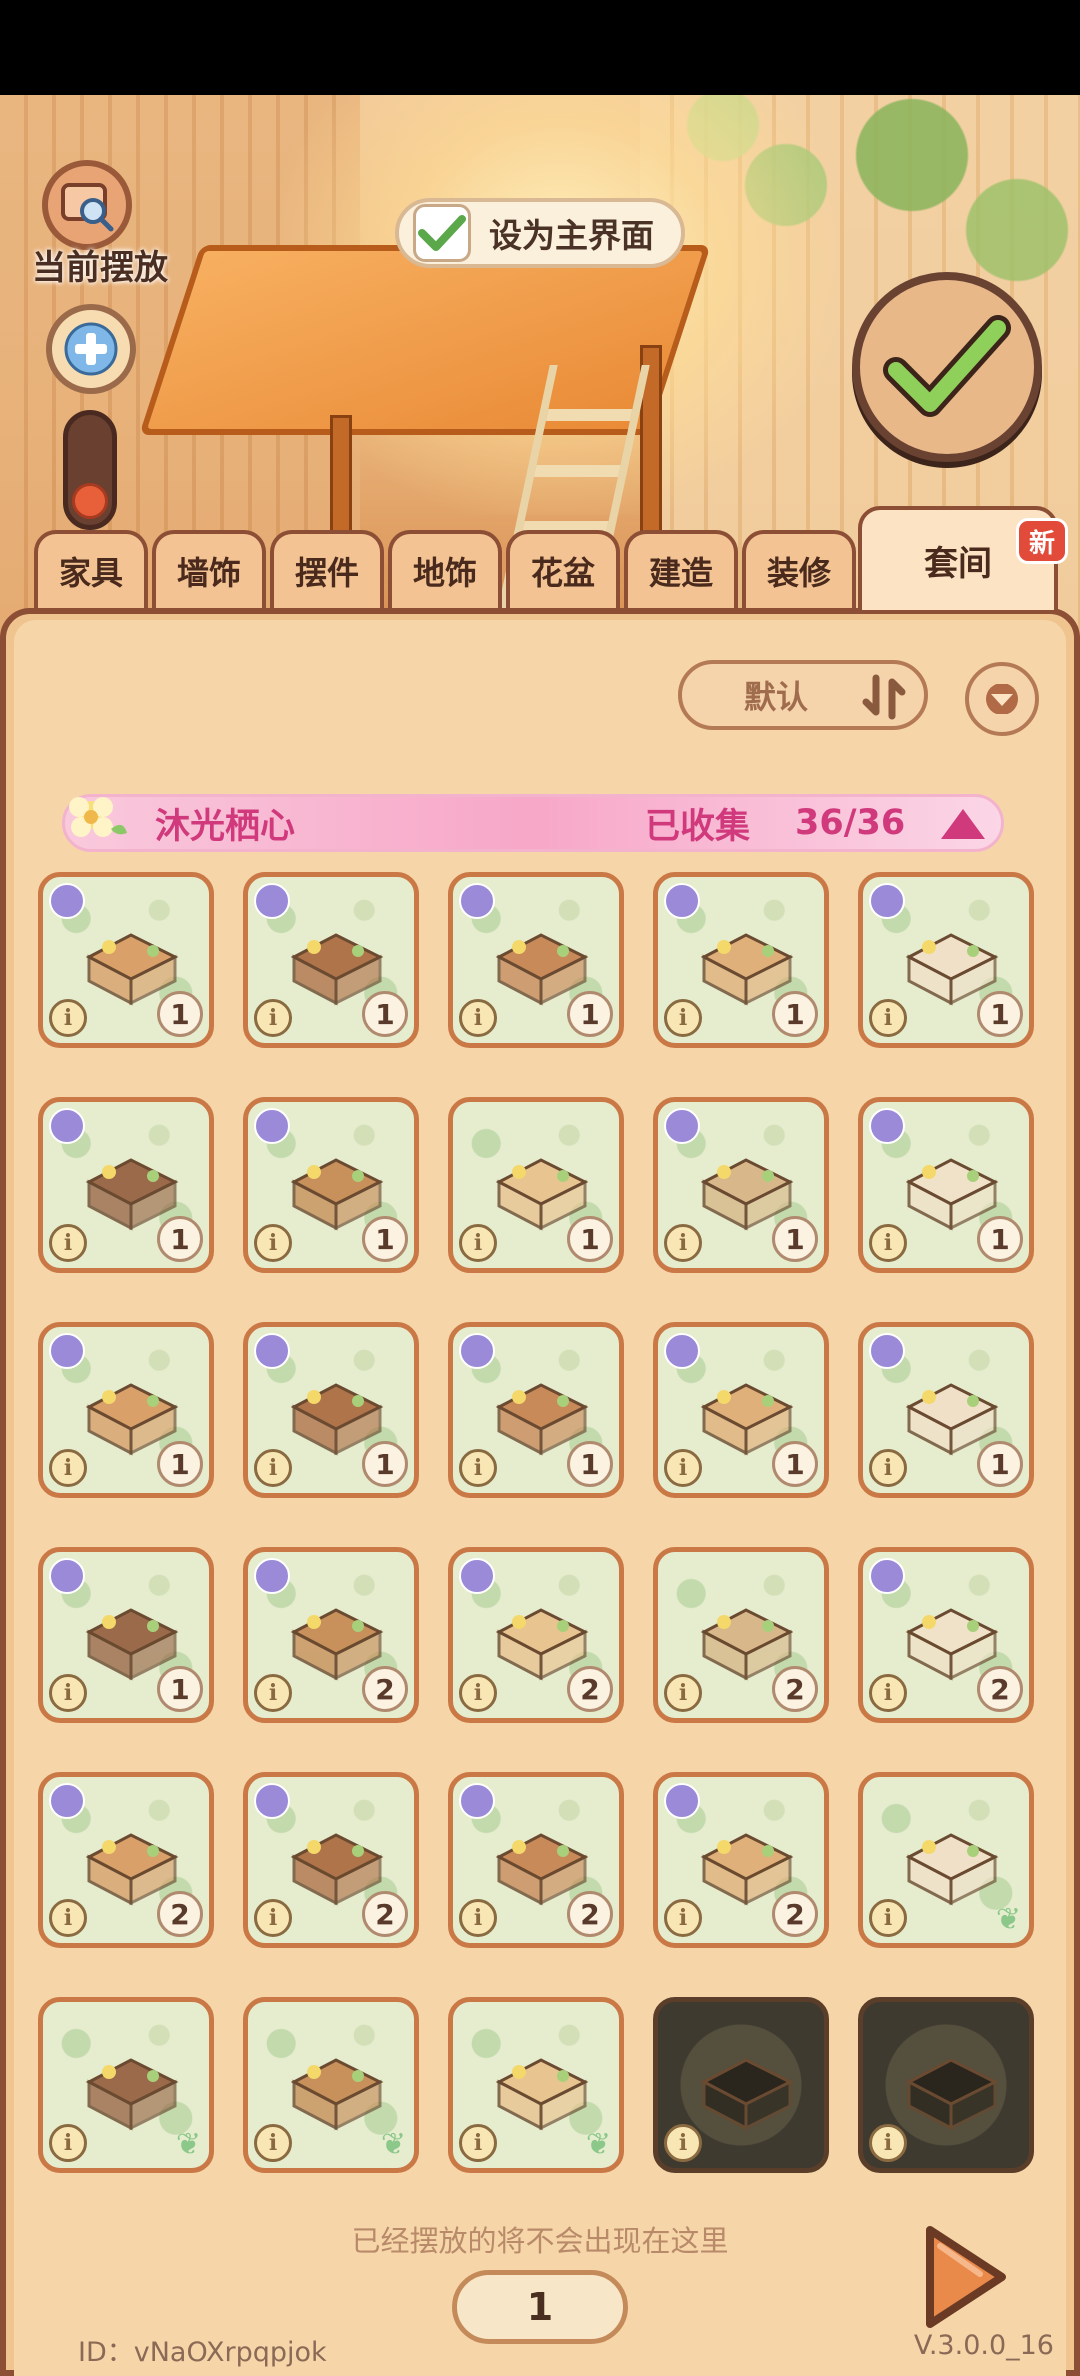 The image size is (1080, 2376). I want to click on item-tile-corner-shelf: i1, so click(126, 1635).